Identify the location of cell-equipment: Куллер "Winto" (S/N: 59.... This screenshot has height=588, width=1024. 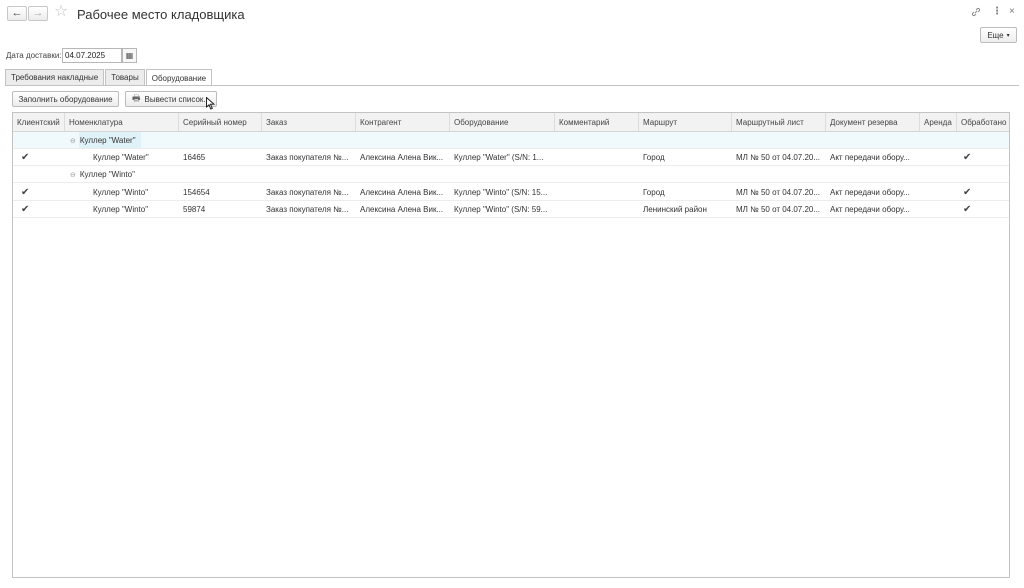
(501, 209).